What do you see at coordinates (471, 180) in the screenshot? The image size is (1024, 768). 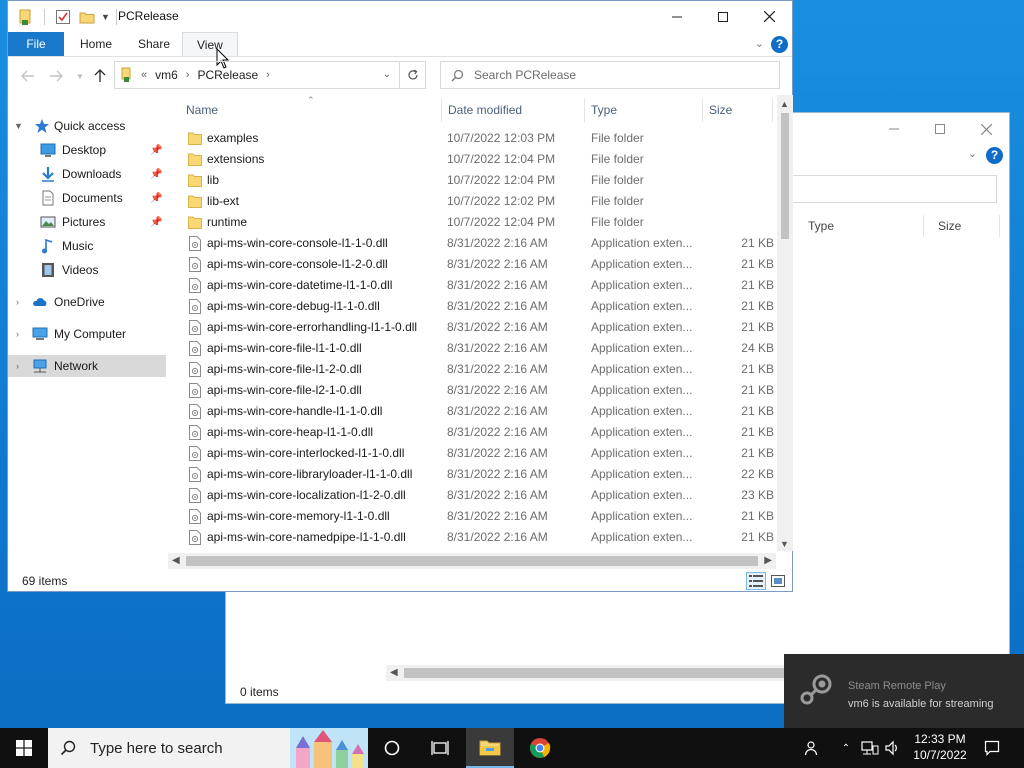 I see `table-row: lib 10/7/2022 12:04 PM File folder` at bounding box center [471, 180].